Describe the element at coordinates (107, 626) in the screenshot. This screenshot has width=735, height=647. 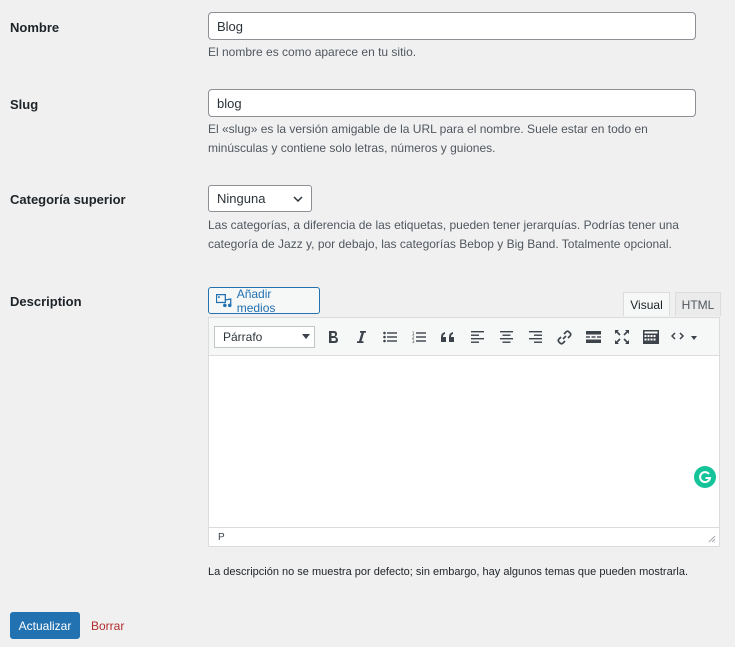
I see `delete-link: Borrar` at that location.